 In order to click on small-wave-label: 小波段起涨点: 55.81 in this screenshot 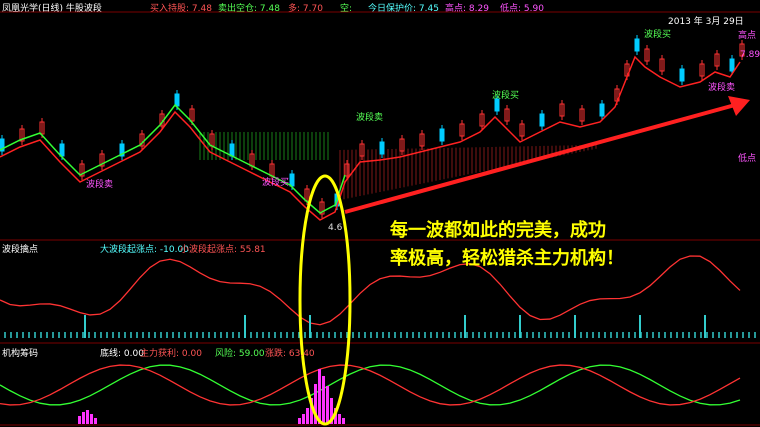, I will do `click(223, 250)`.